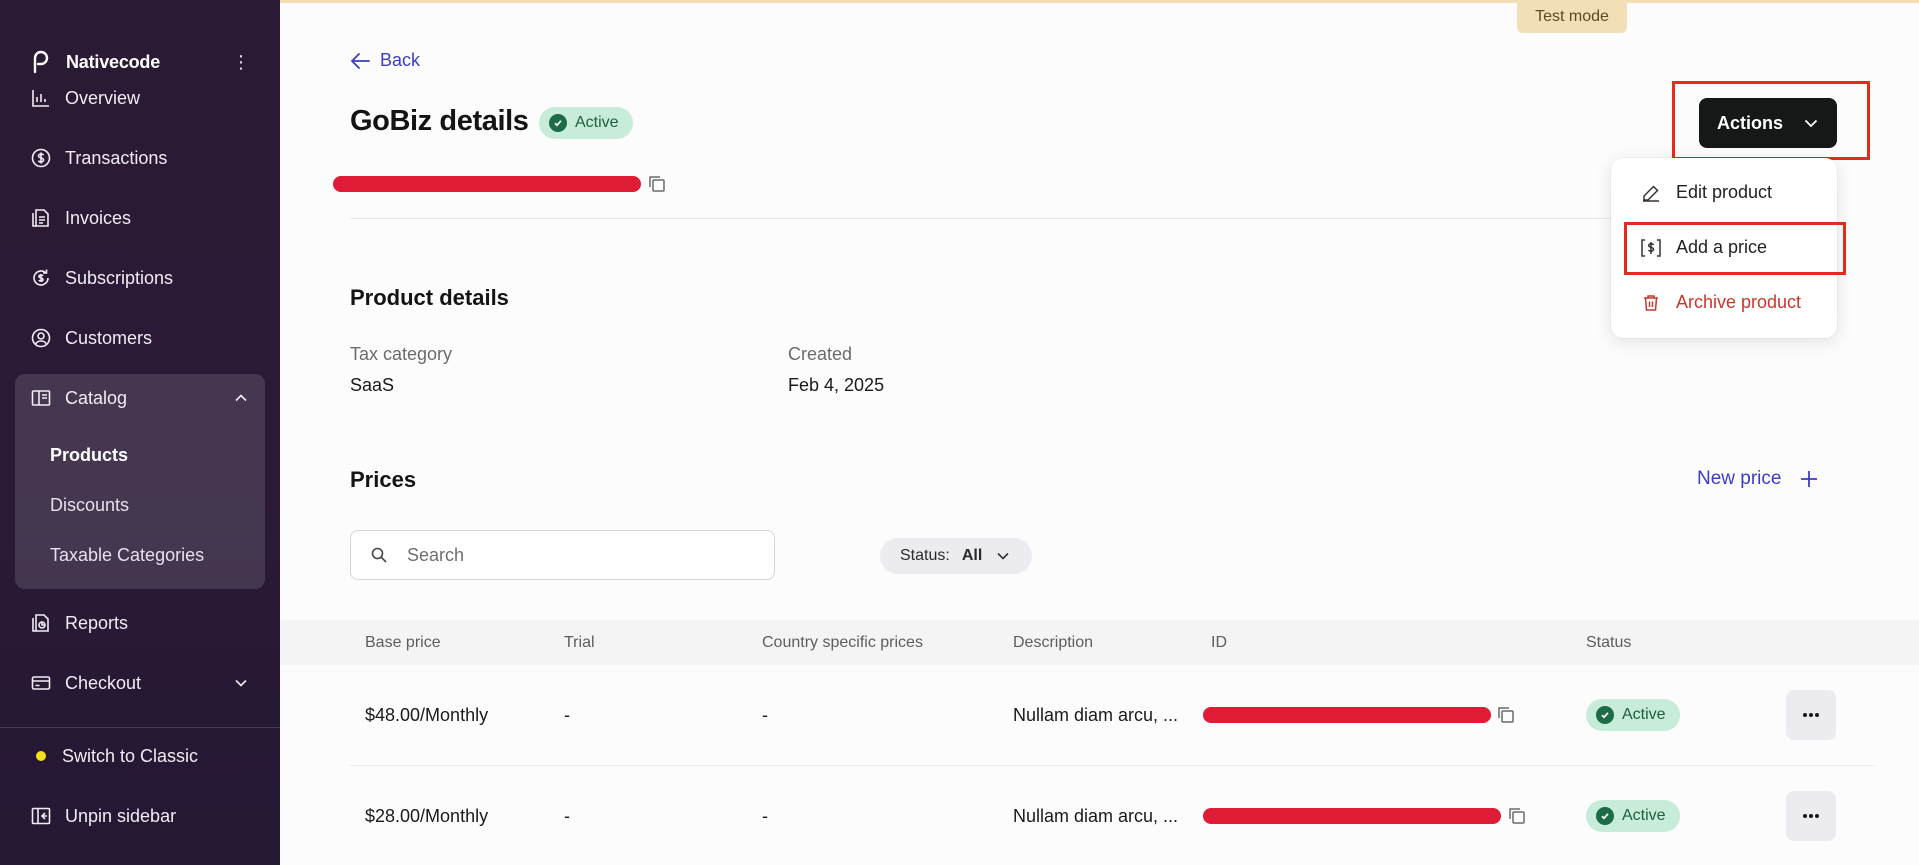  I want to click on menu-item-edit-product: Edit product, so click(1706, 192).